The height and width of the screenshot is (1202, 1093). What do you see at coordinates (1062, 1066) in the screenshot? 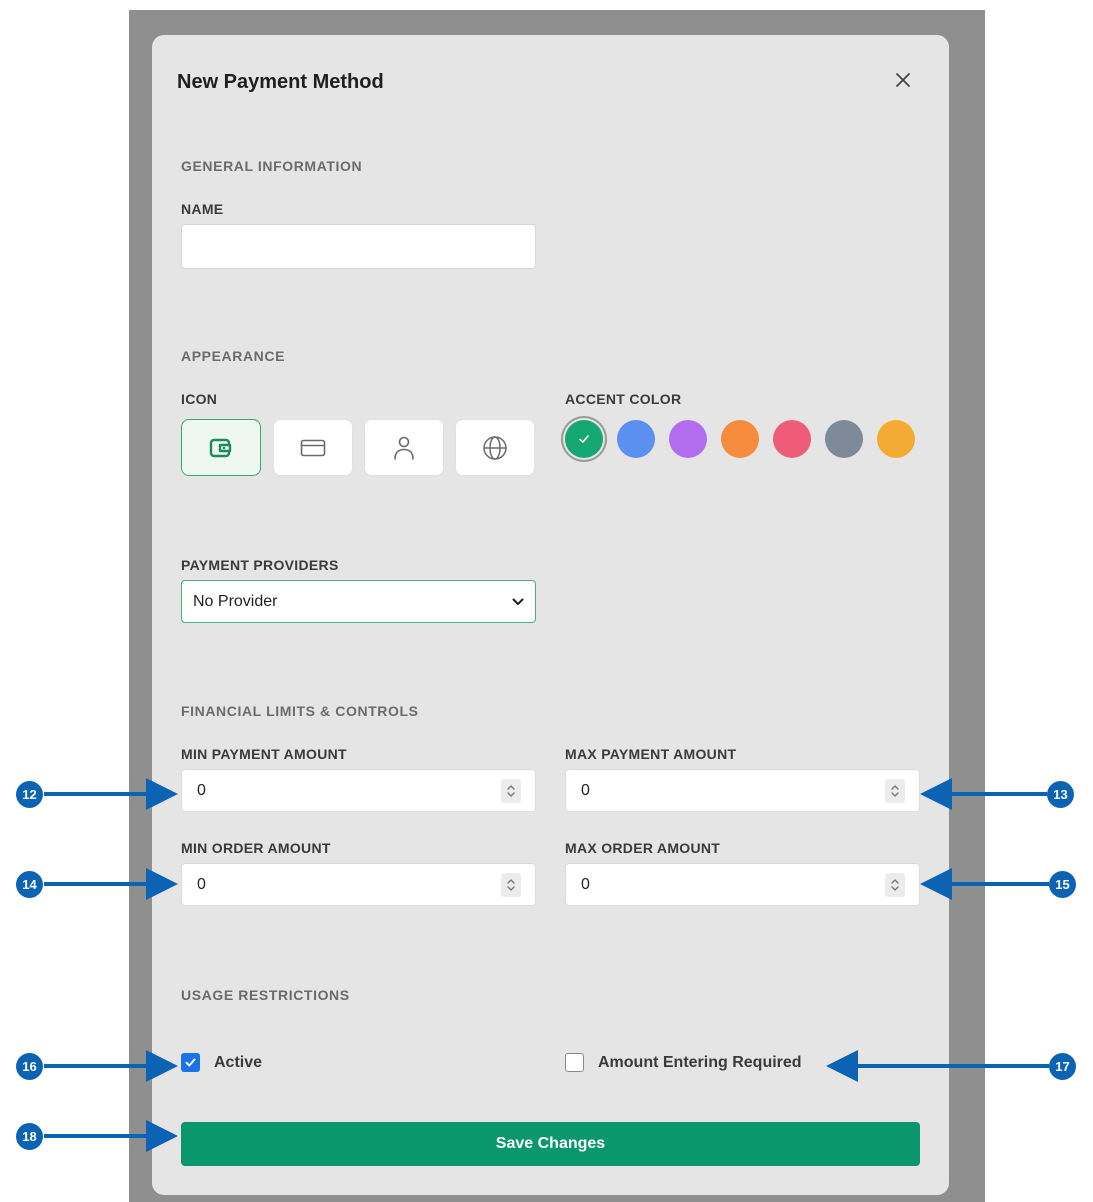
I see `callout-17: 17` at bounding box center [1062, 1066].